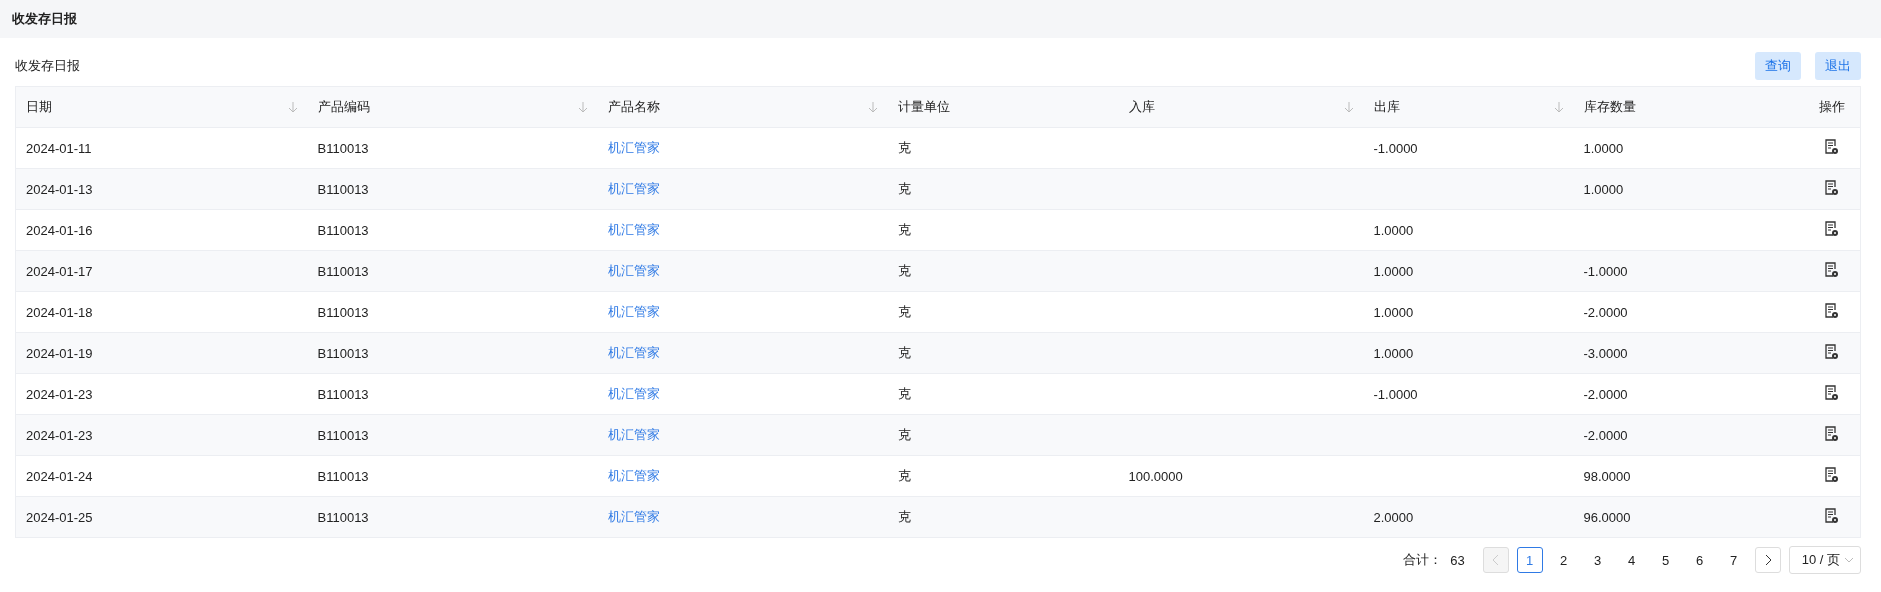 Image resolution: width=1881 pixels, height=592 pixels. I want to click on section-title: 收发存日报, so click(47, 66).